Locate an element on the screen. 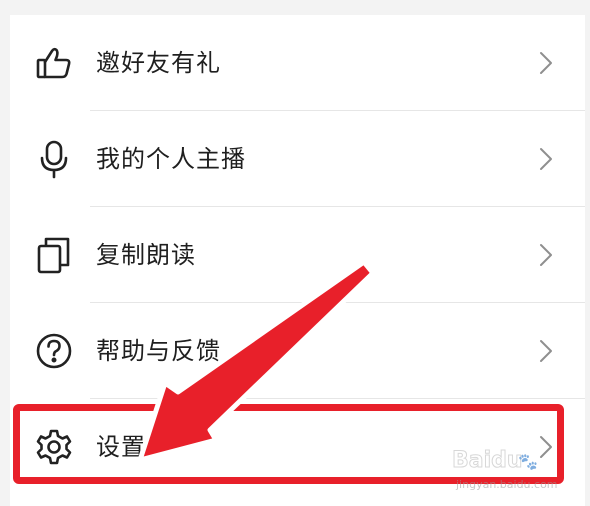  thumbs-up-icon is located at coordinates (54, 63).